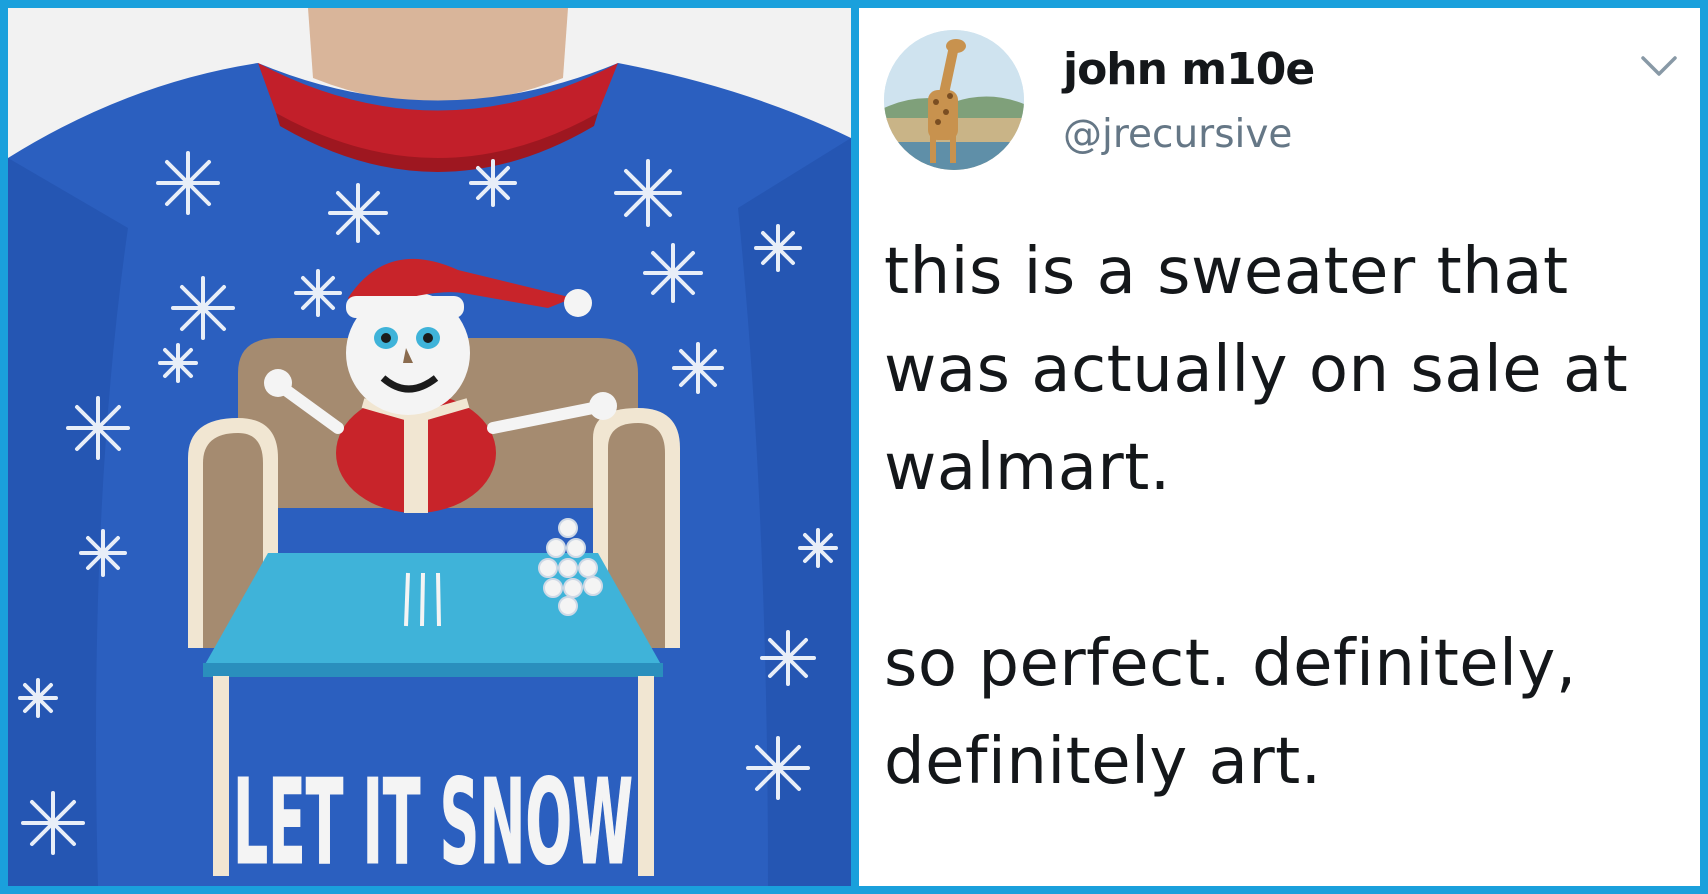  What do you see at coordinates (1189, 69) in the screenshot?
I see `author-name: john m10e` at bounding box center [1189, 69].